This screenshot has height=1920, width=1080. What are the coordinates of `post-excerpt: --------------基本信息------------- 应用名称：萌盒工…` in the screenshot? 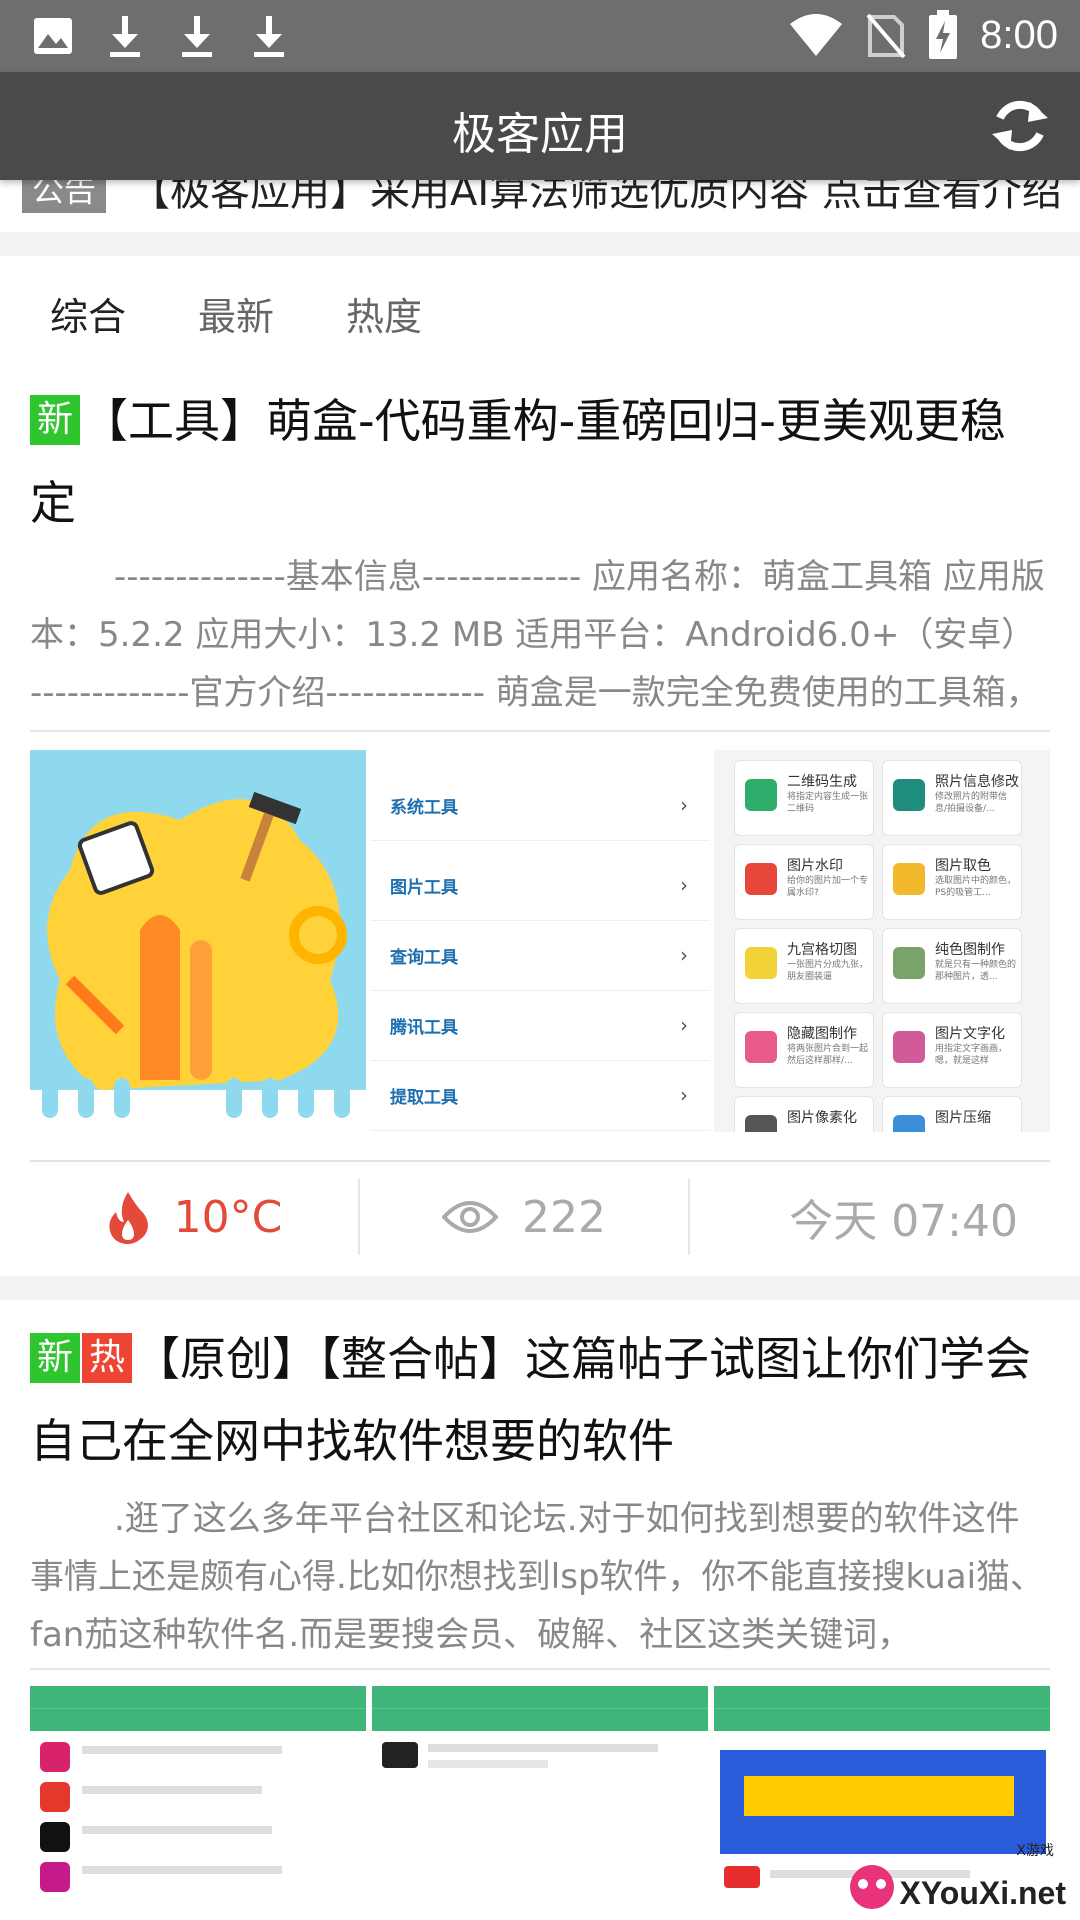 It's located at (537, 635).